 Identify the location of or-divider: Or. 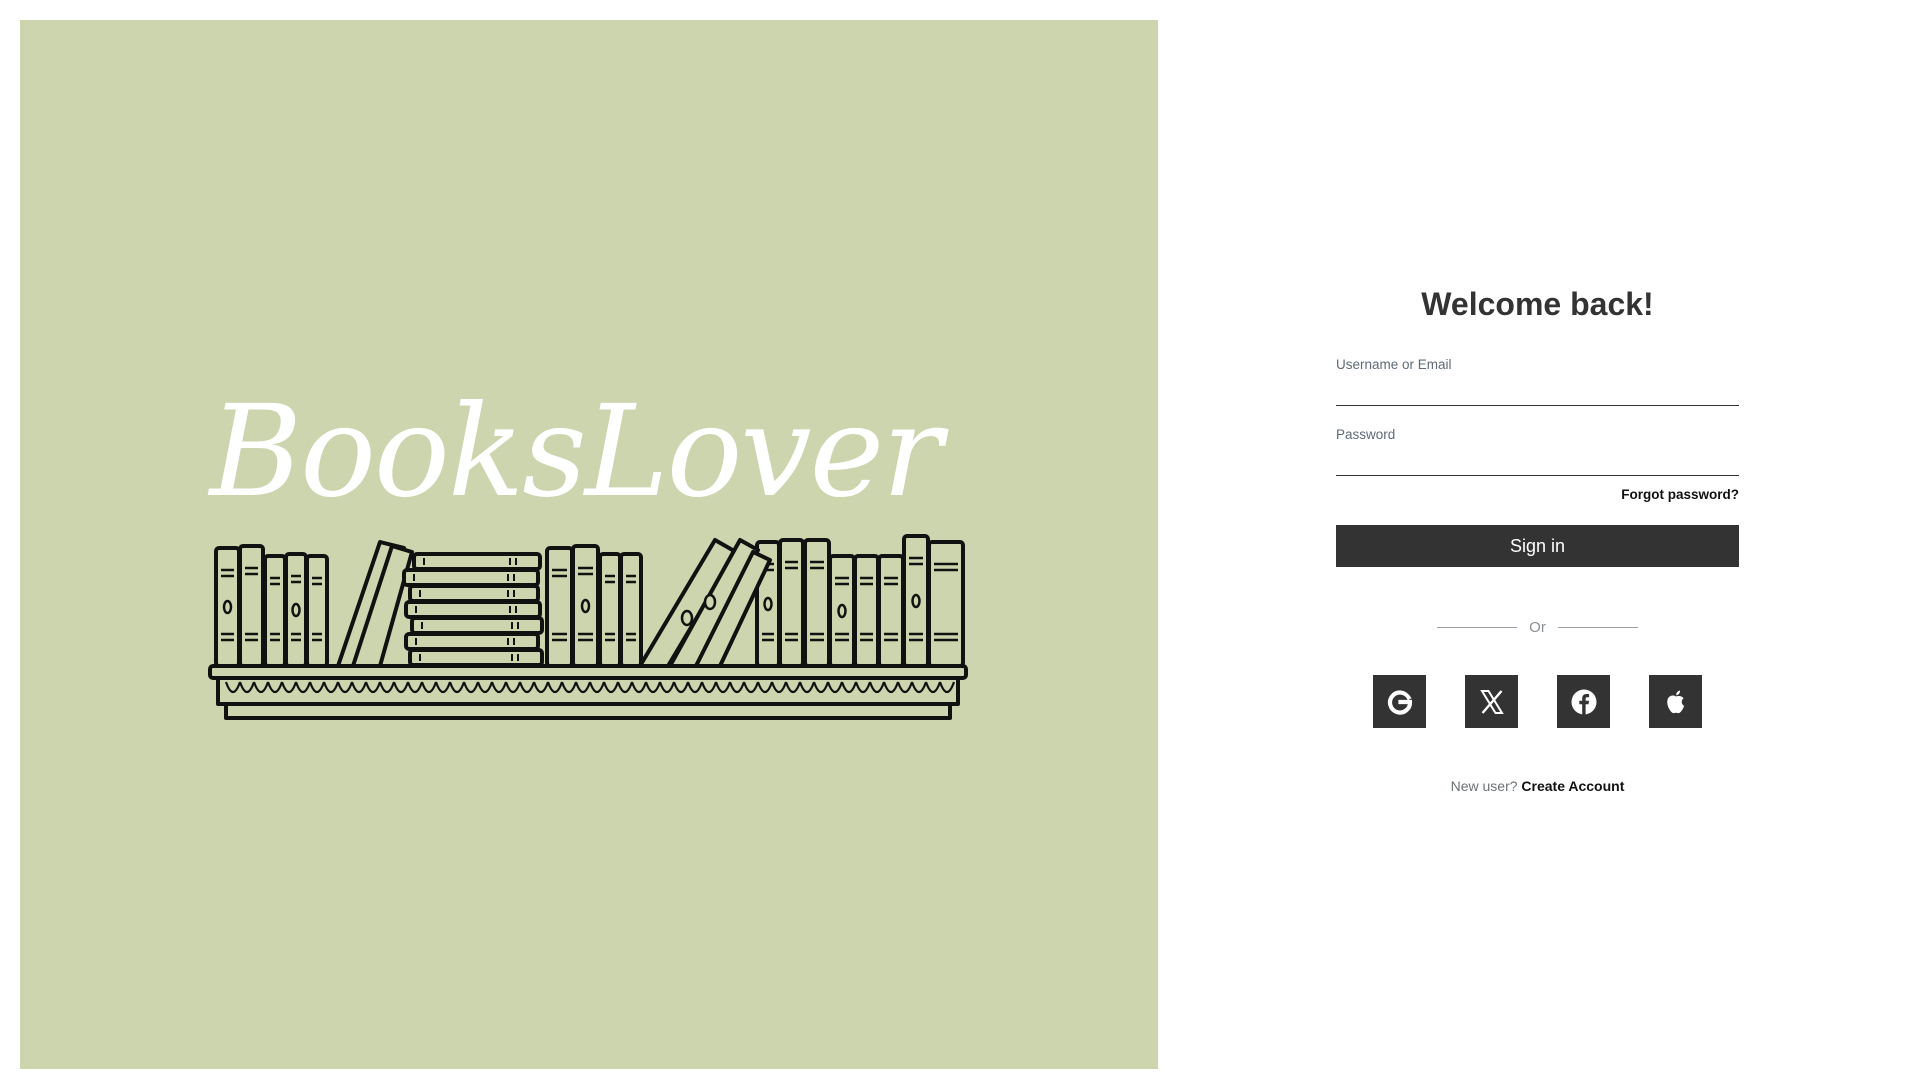
(1537, 627).